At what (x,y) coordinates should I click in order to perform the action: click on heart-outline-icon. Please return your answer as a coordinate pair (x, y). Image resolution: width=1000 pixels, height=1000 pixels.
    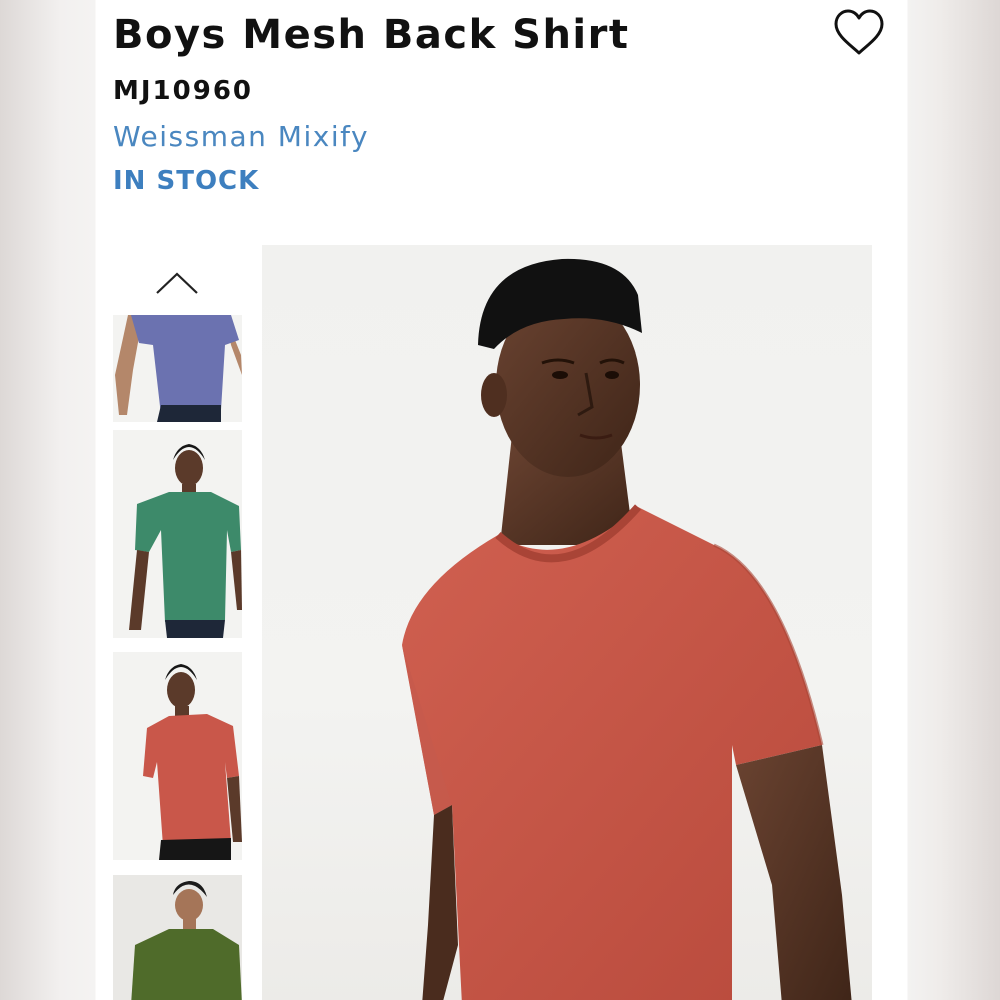
    Looking at the image, I should click on (859, 32).